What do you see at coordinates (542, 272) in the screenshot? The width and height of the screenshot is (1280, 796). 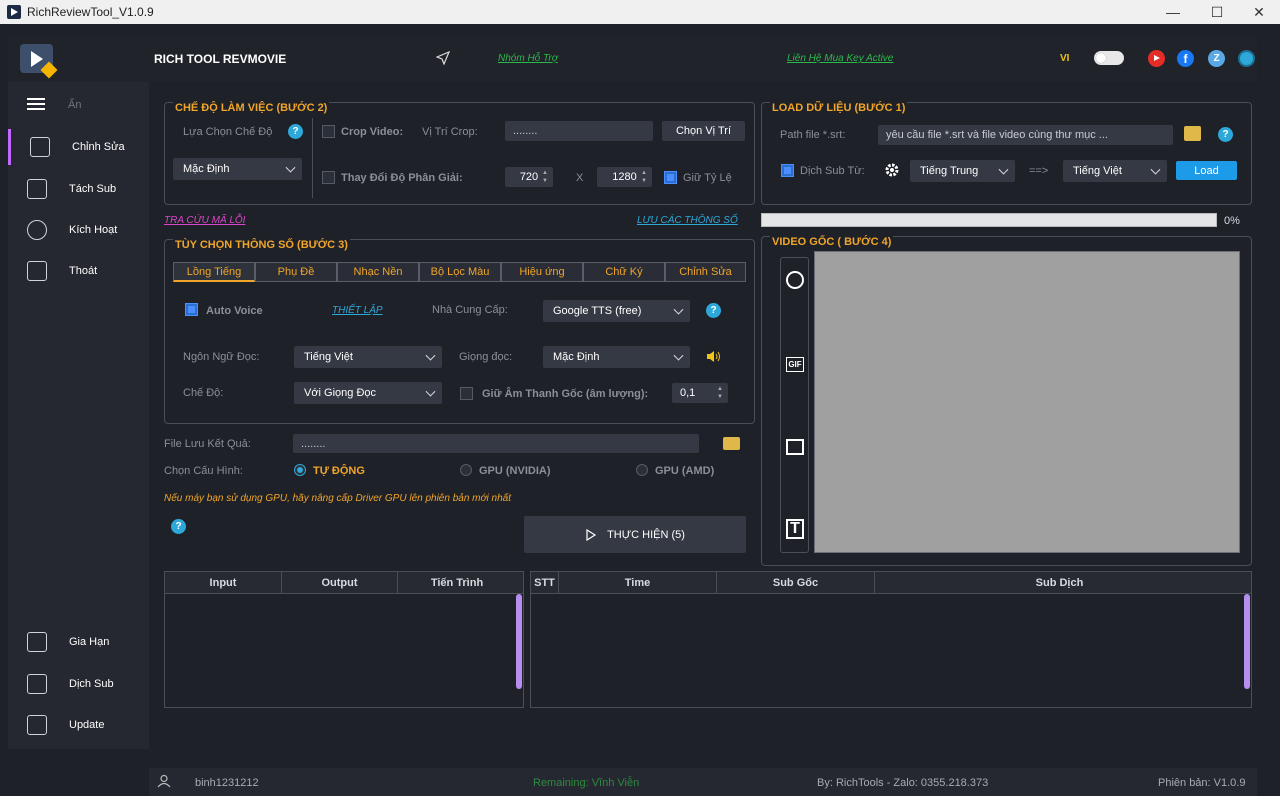 I see `tab-effects: Hiệu ứng` at bounding box center [542, 272].